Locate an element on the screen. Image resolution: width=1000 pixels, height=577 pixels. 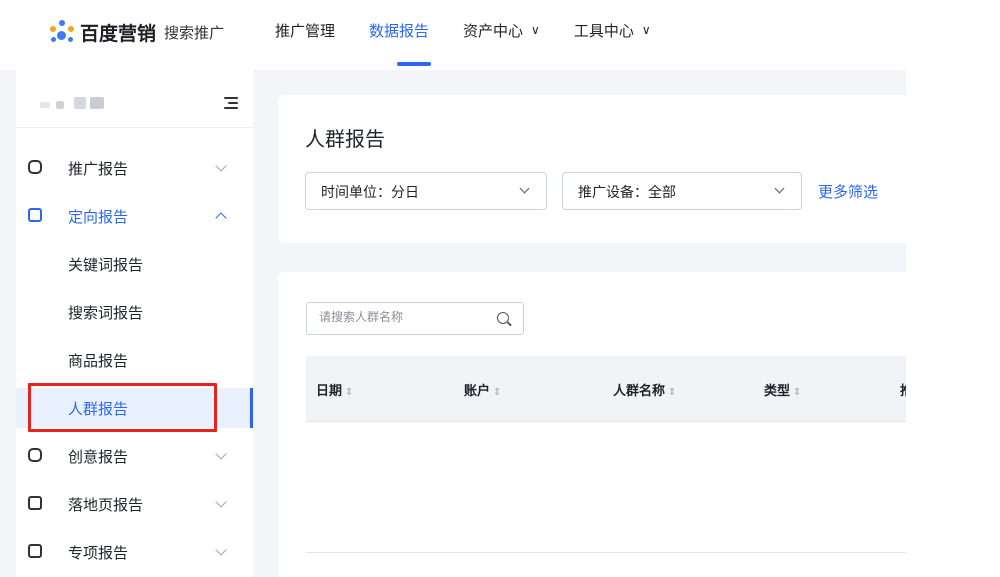
brand-logo: 百度营销 搜索推广 is located at coordinates (136, 32).